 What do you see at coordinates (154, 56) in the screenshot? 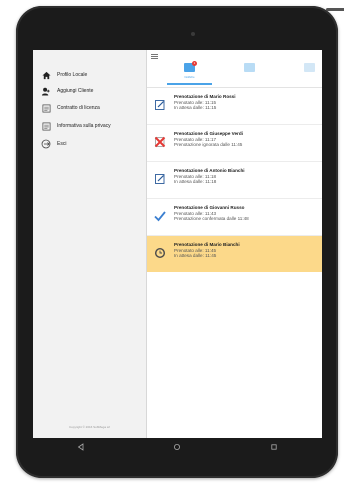
I see `hamburger-menu-icon` at bounding box center [154, 56].